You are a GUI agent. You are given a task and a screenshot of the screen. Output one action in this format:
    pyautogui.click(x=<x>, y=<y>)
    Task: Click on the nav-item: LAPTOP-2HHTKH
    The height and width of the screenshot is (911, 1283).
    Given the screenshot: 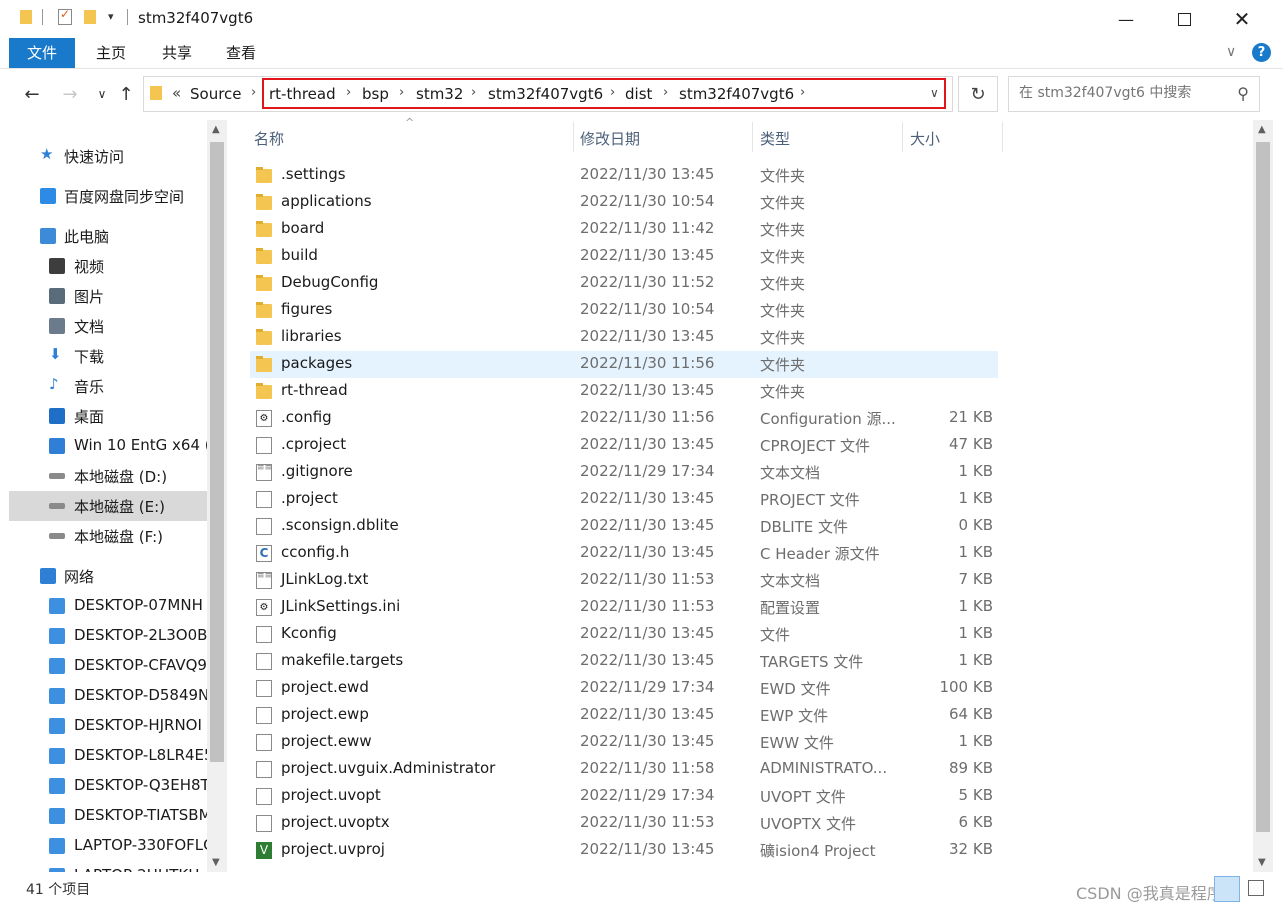 What is the action you would take?
    pyautogui.click(x=108, y=866)
    